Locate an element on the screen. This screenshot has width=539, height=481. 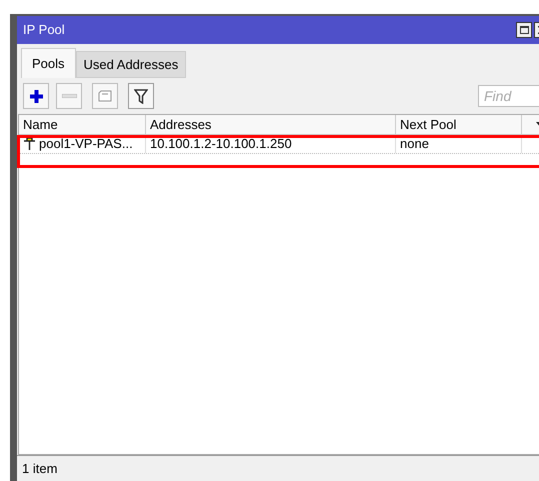
note-icon is located at coordinates (105, 96).